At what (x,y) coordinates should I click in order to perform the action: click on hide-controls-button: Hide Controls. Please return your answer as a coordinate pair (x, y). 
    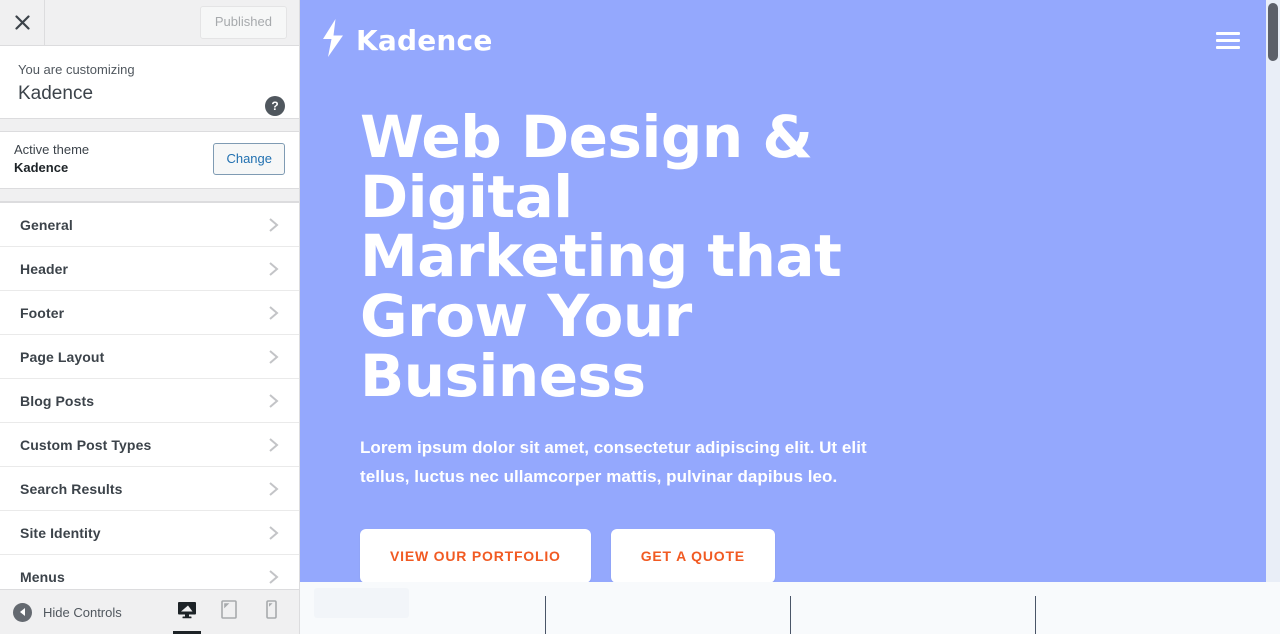
    Looking at the image, I should click on (83, 612).